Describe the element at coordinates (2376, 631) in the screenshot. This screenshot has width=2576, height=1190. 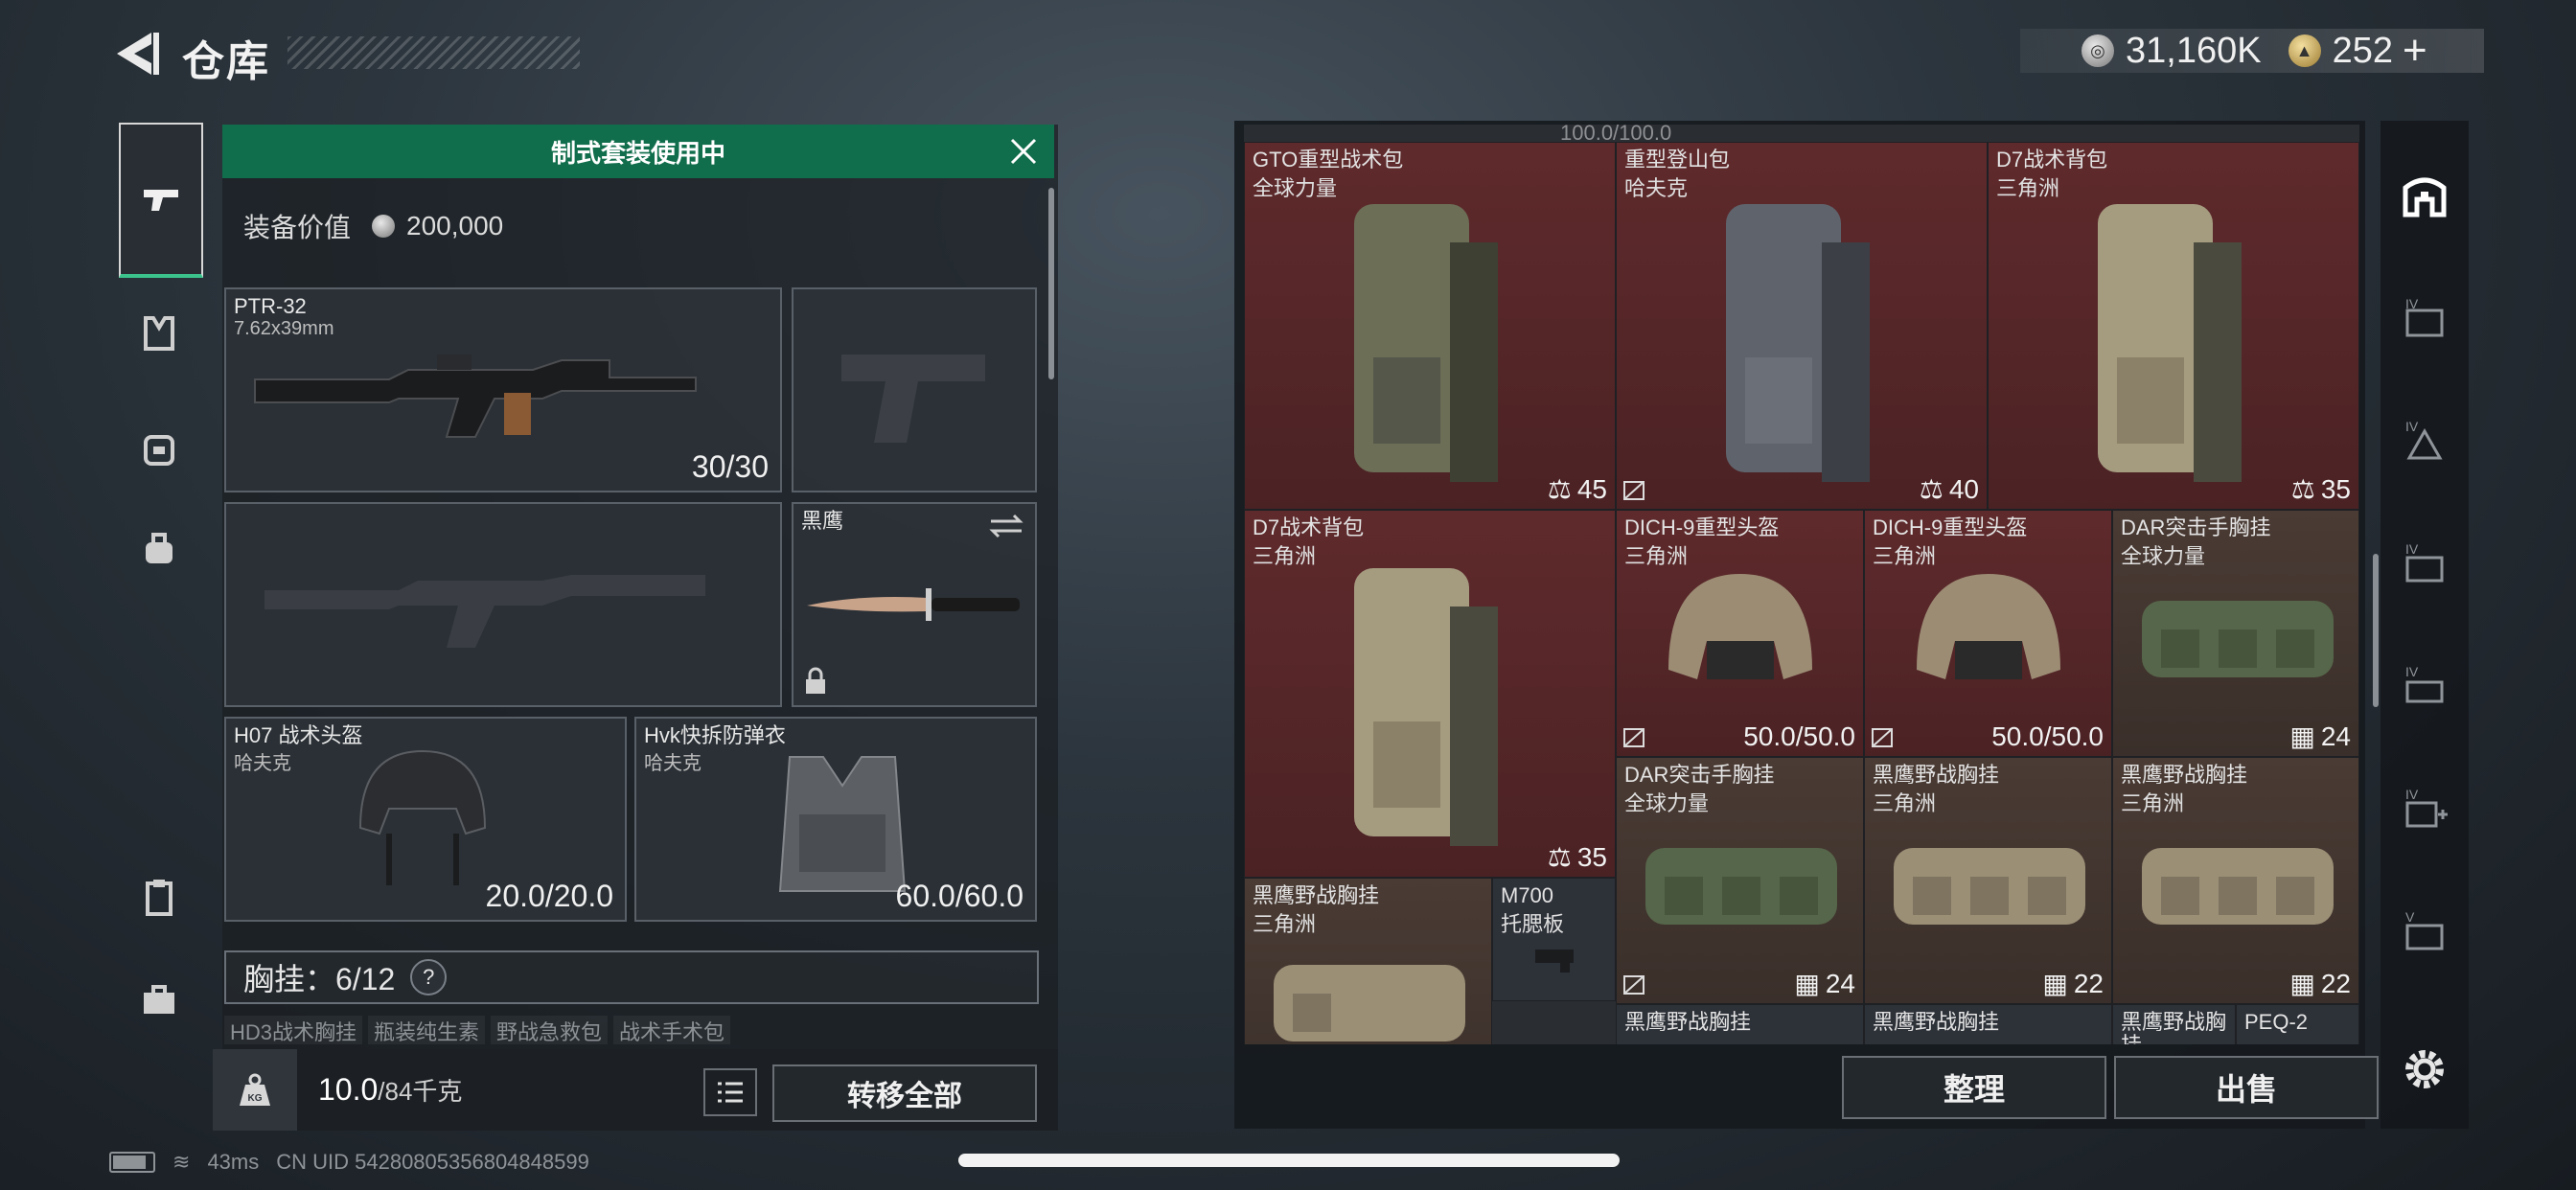
I see `stash-scrollbar` at that location.